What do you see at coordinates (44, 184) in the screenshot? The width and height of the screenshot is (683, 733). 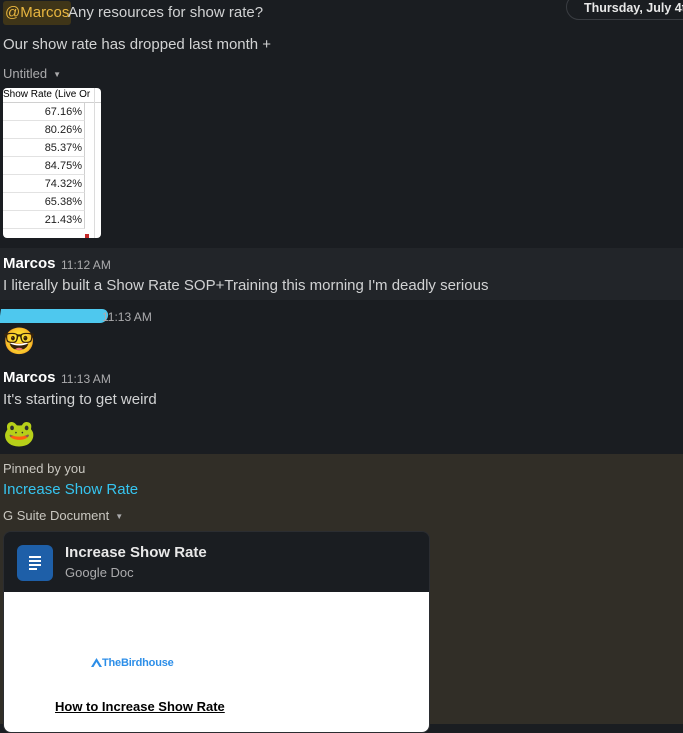 I see `sheet-cell: 74.32%` at bounding box center [44, 184].